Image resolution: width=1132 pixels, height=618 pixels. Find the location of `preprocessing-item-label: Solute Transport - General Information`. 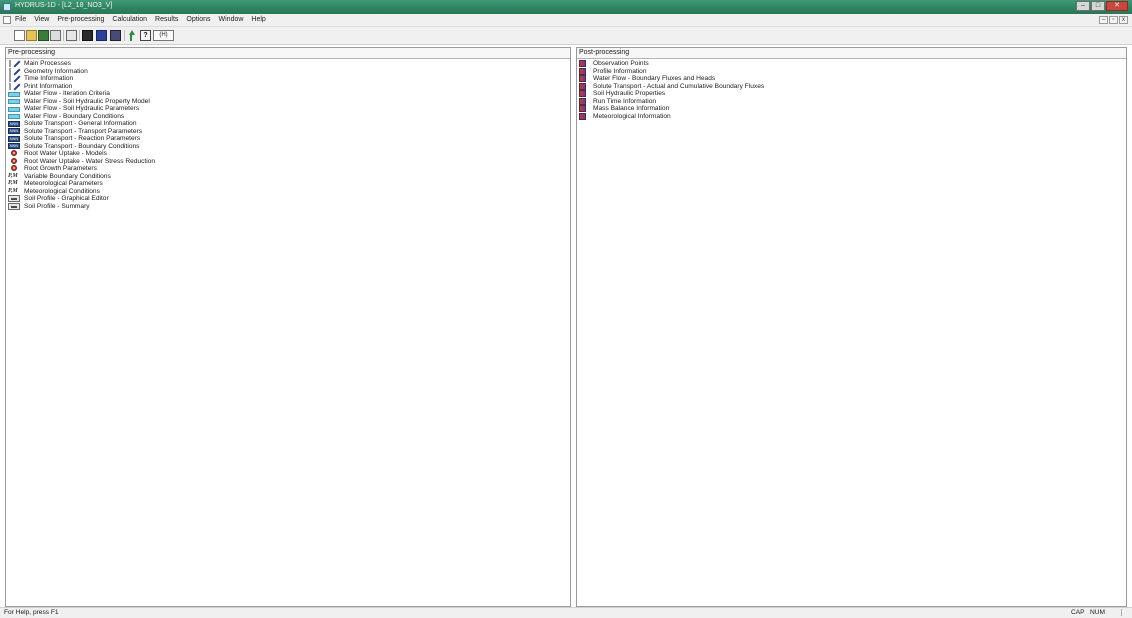

preprocessing-item-label: Solute Transport - General Information is located at coordinates (80, 123).